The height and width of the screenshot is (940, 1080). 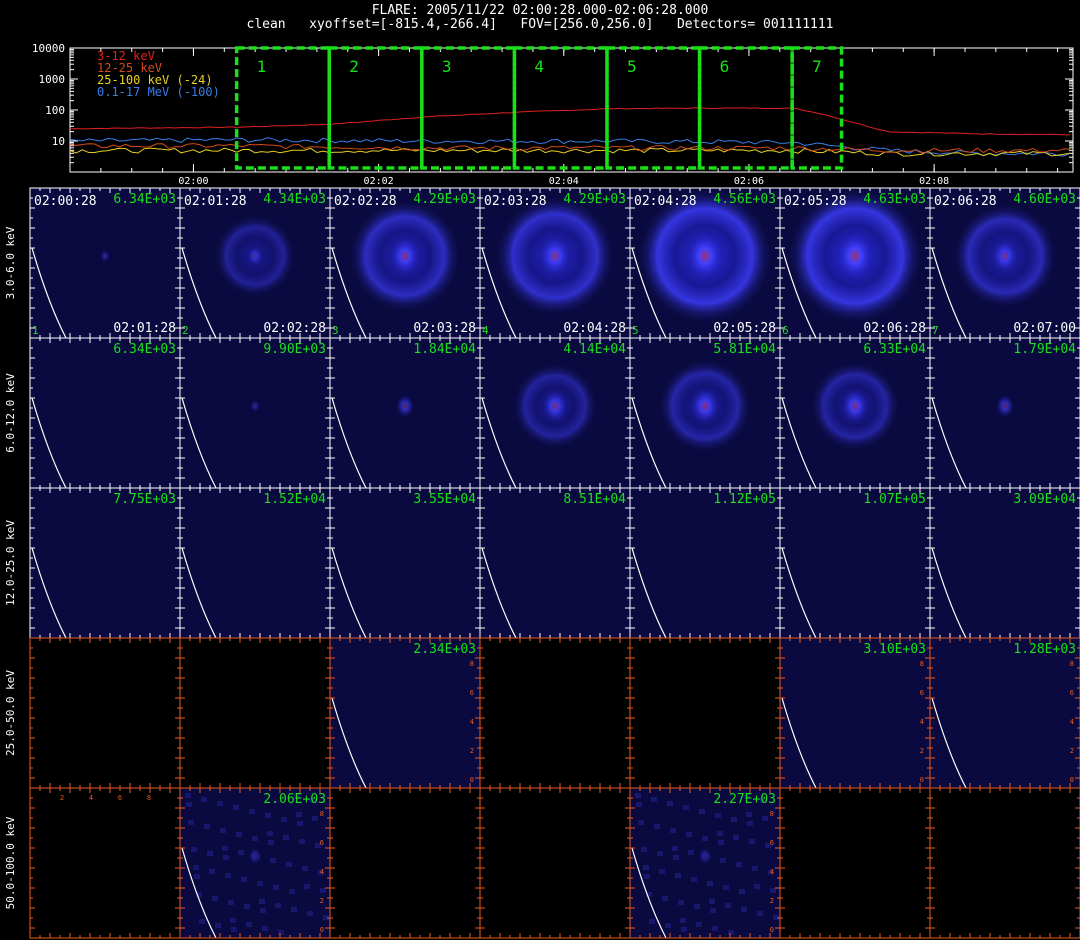 I want to click on peak-value: 1.28E+03, so click(x=1044, y=649).